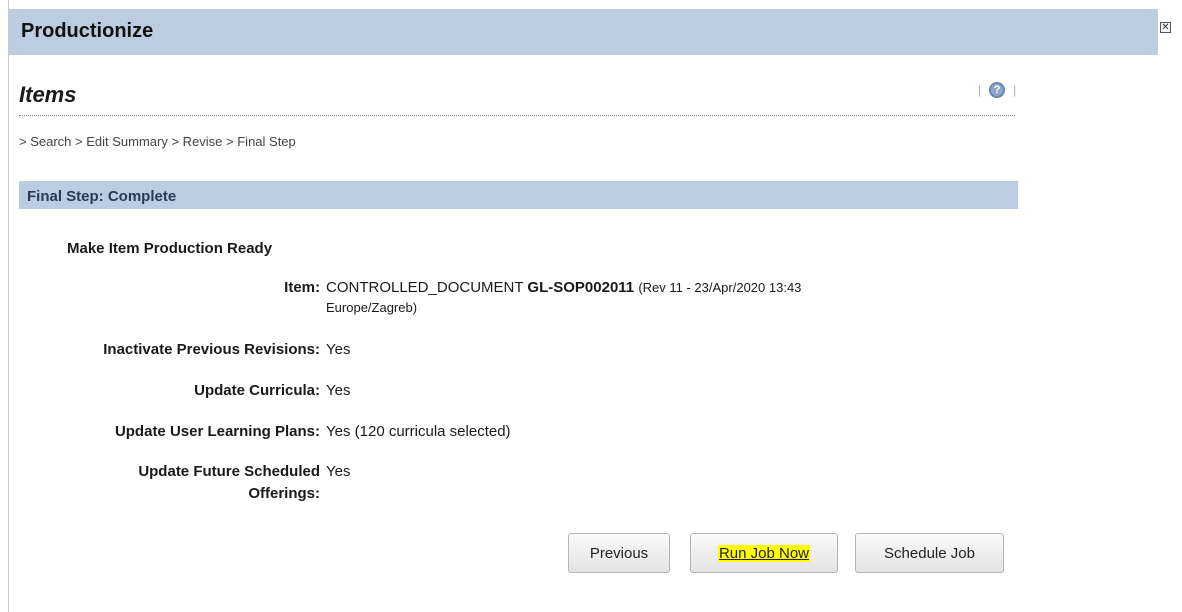  I want to click on step-label: Final Step: Complete, so click(102, 196).